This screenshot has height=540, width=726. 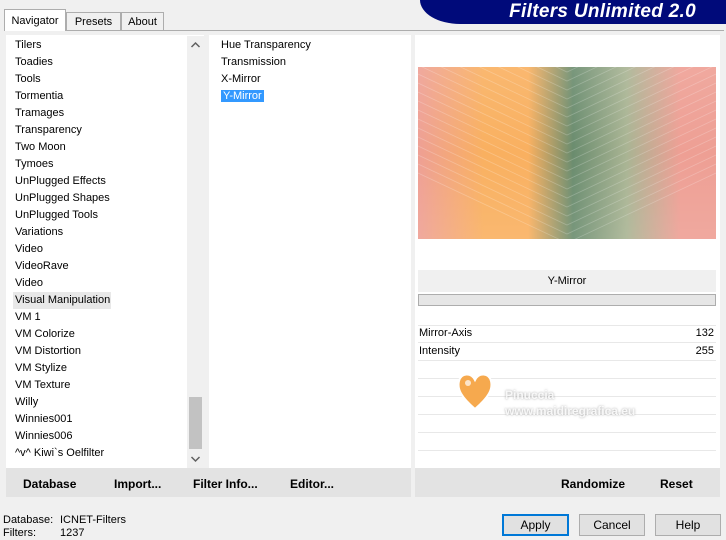 I want to click on tab-presets: Presets, so click(x=93, y=21).